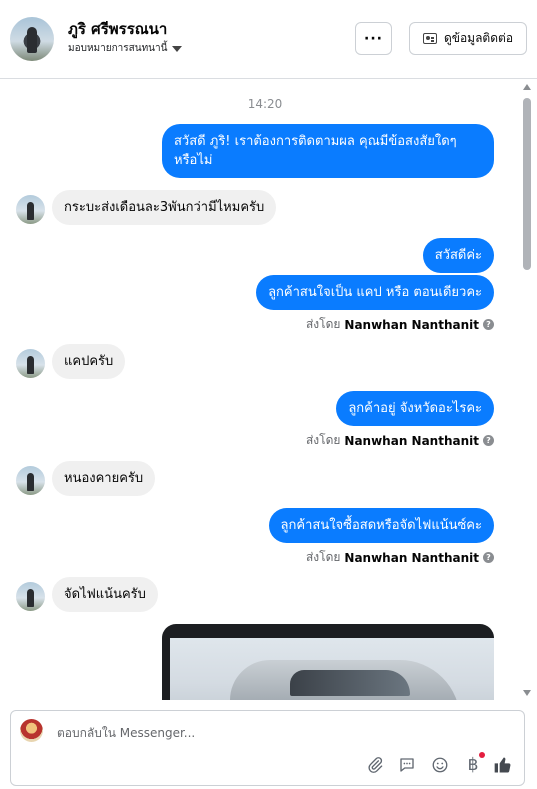 The width and height of the screenshot is (537, 789). I want to click on attachment-photo, so click(332, 669).